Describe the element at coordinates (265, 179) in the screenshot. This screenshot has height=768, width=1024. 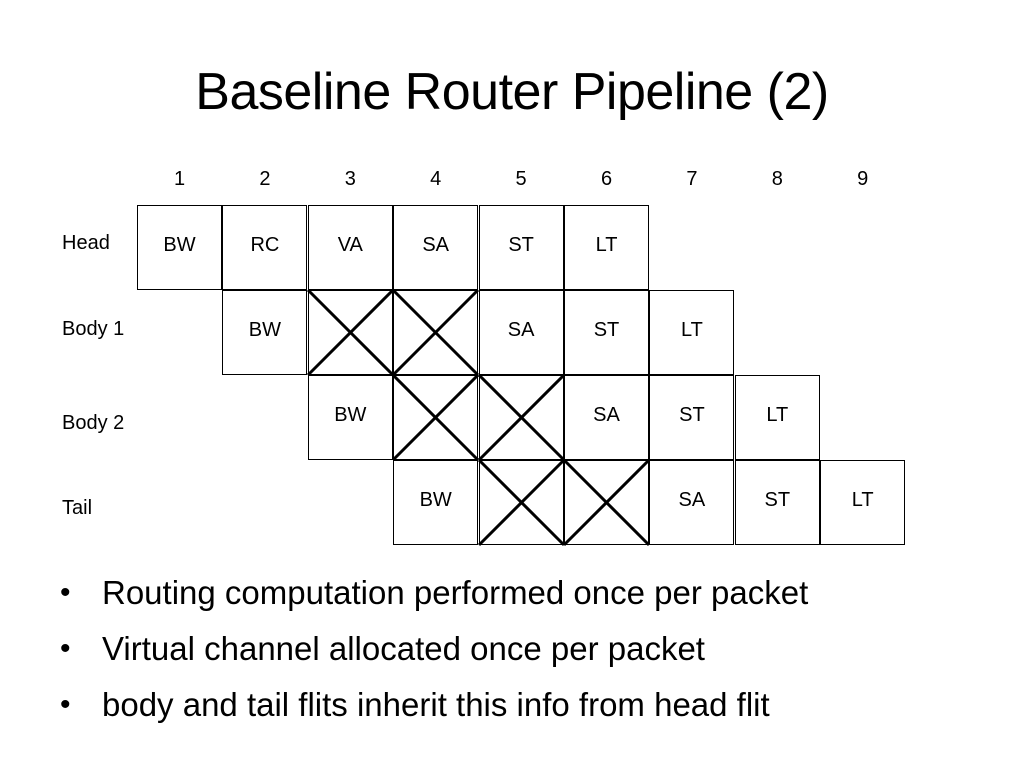
I see `cycle-number: 2` at that location.